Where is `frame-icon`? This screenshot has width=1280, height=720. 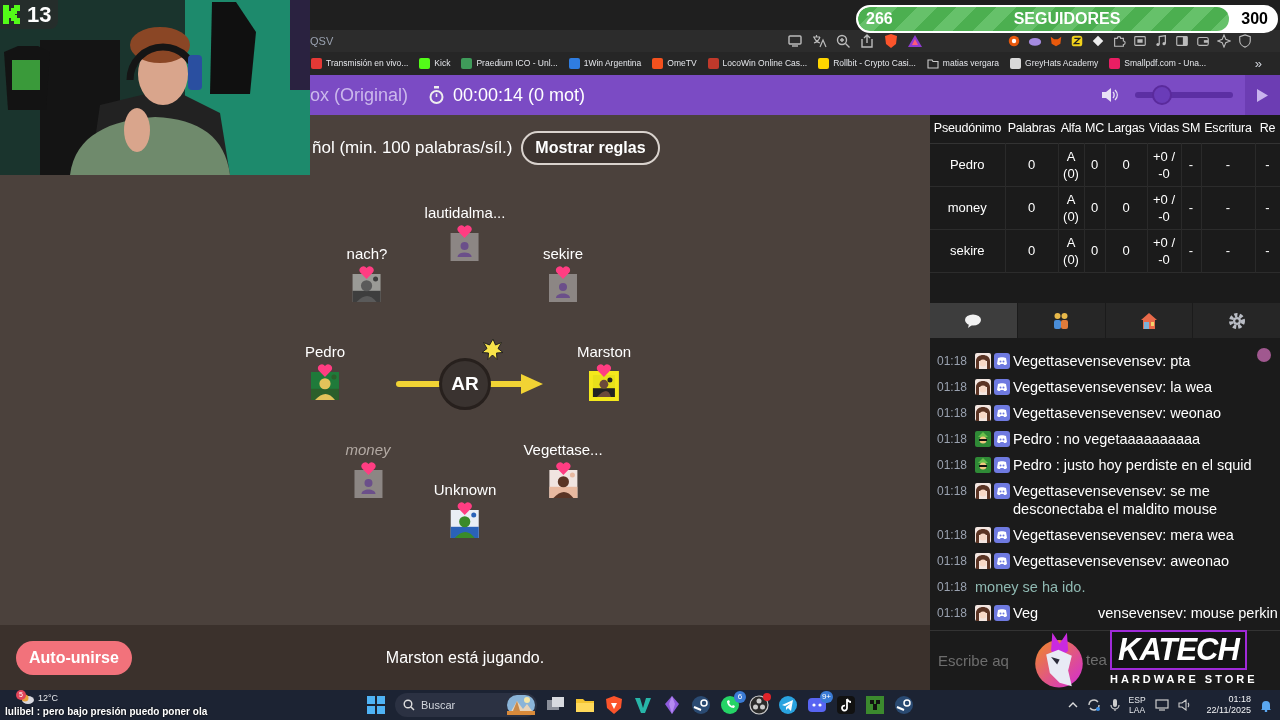 frame-icon is located at coordinates (1140, 41).